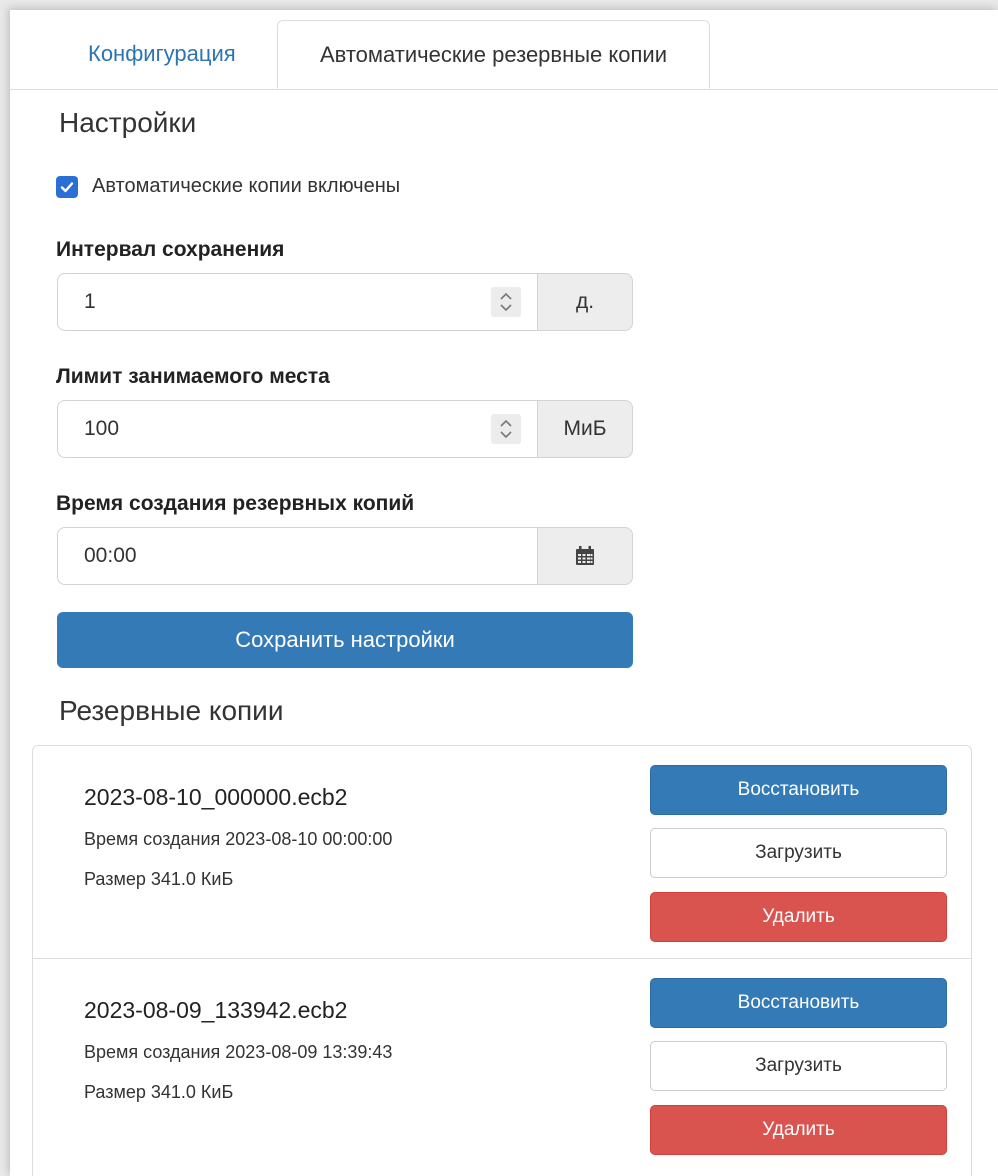  I want to click on tab-auto-backups: Автоматические резервные копии, so click(493, 54).